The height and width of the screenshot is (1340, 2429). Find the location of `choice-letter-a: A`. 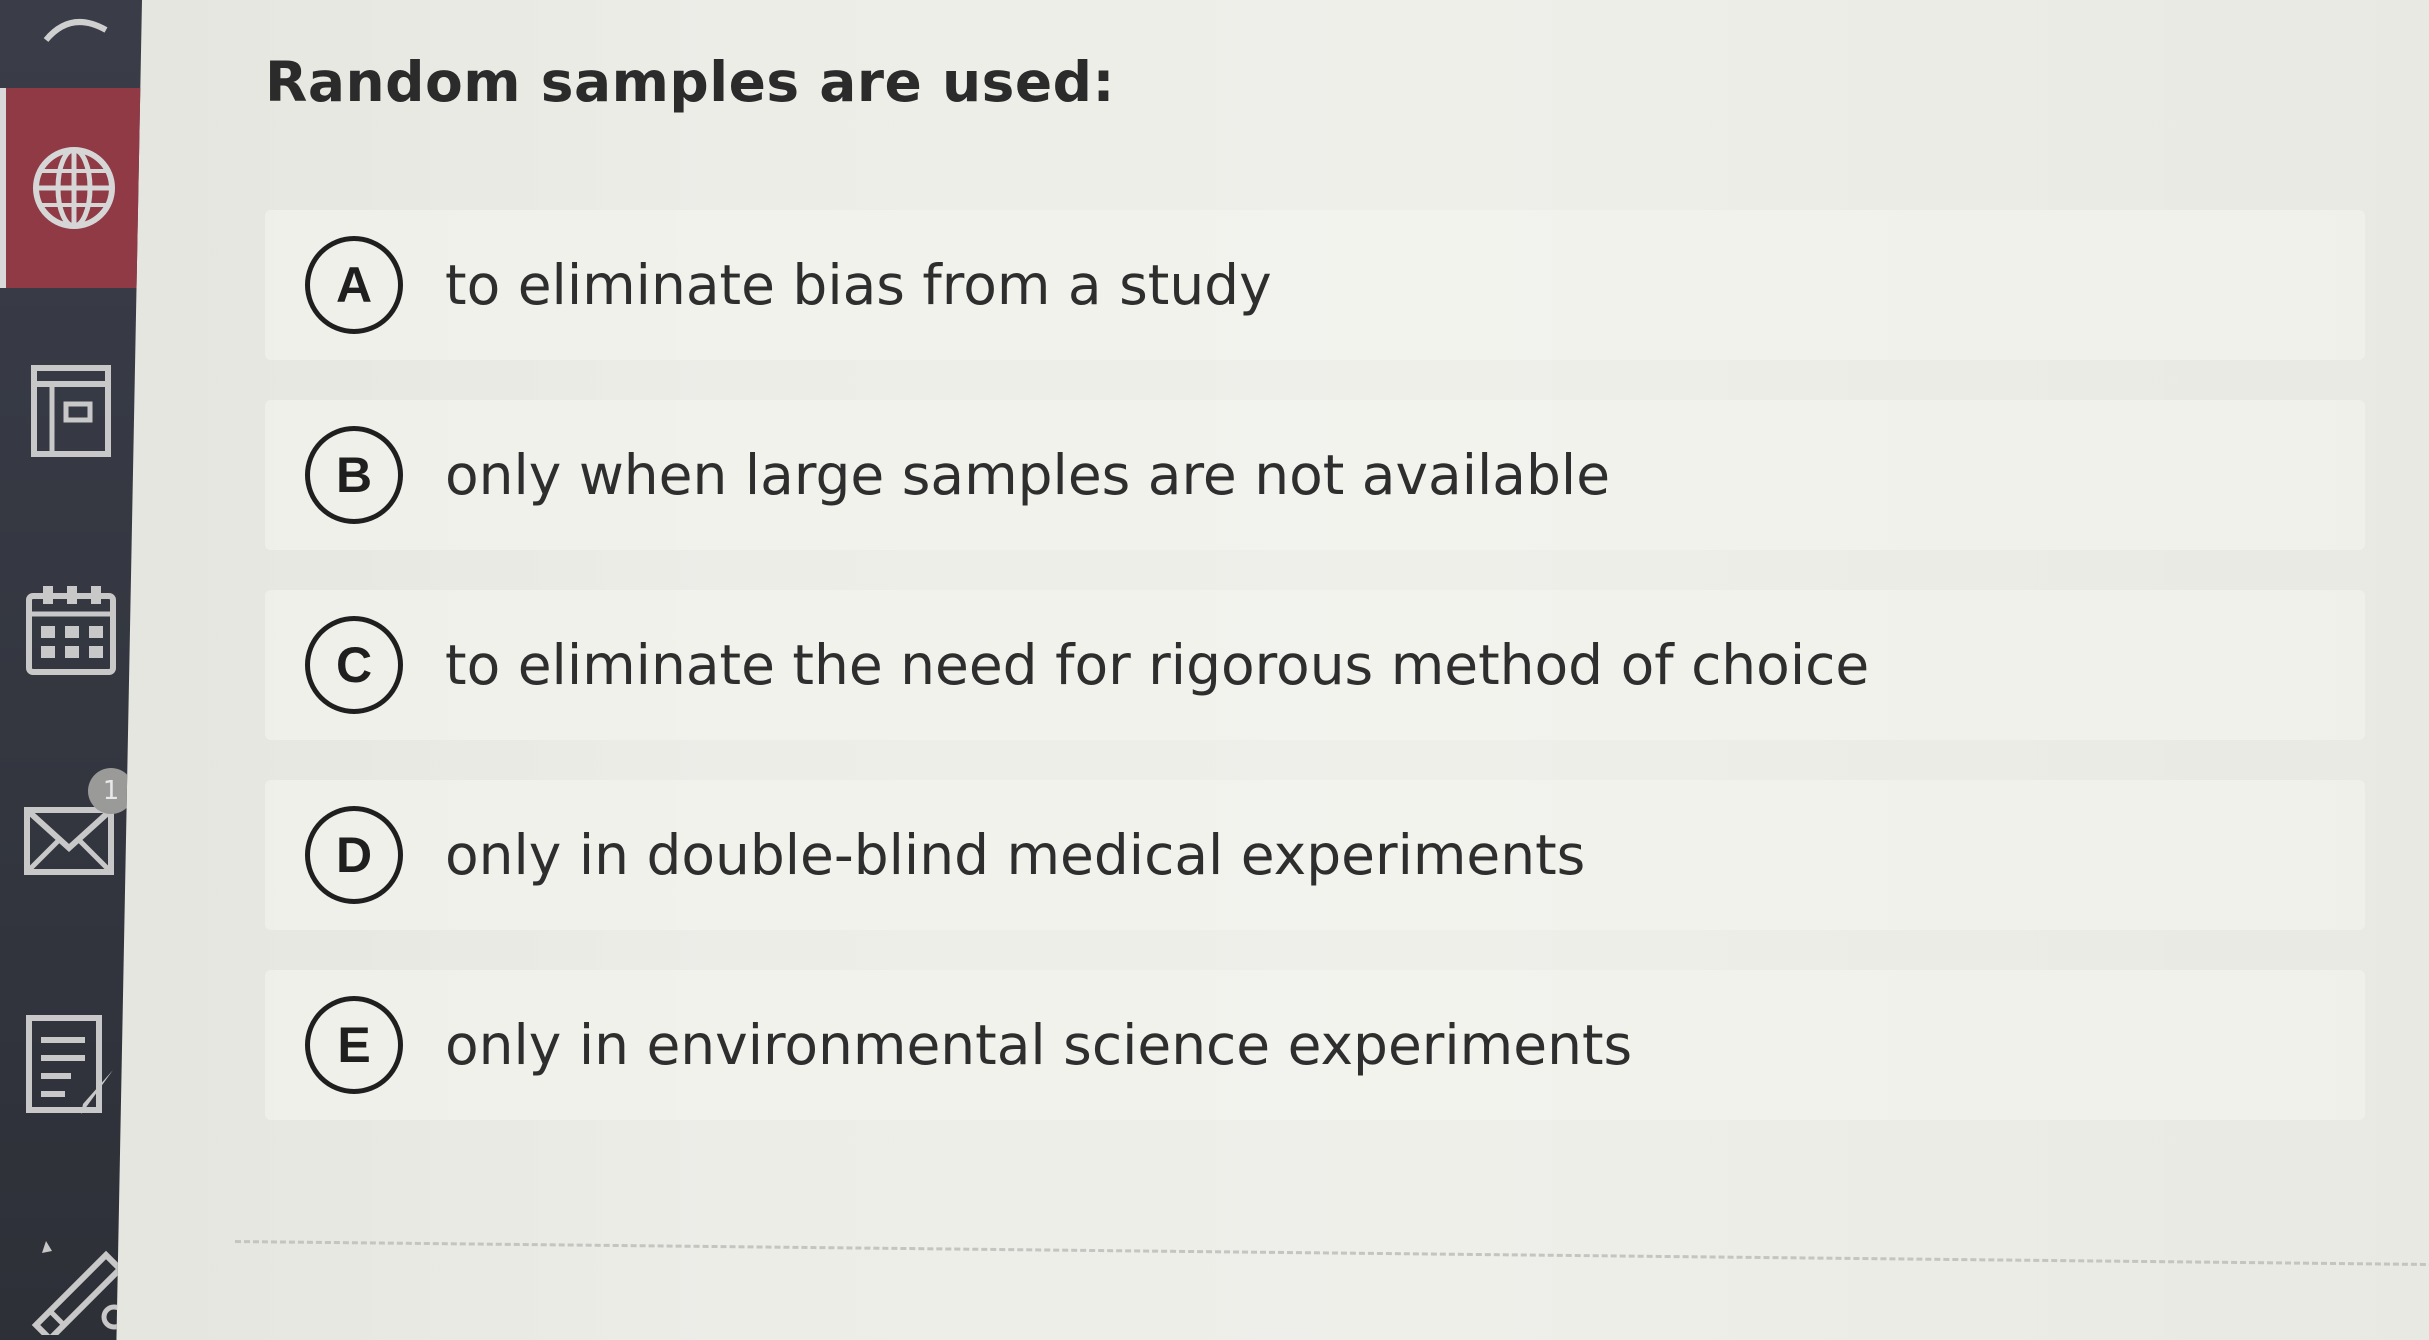

choice-letter-a: A is located at coordinates (354, 285).